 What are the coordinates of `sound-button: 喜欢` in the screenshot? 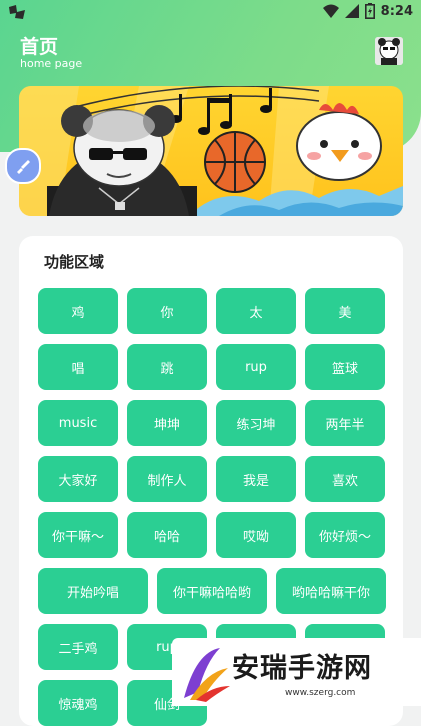 It's located at (345, 479).